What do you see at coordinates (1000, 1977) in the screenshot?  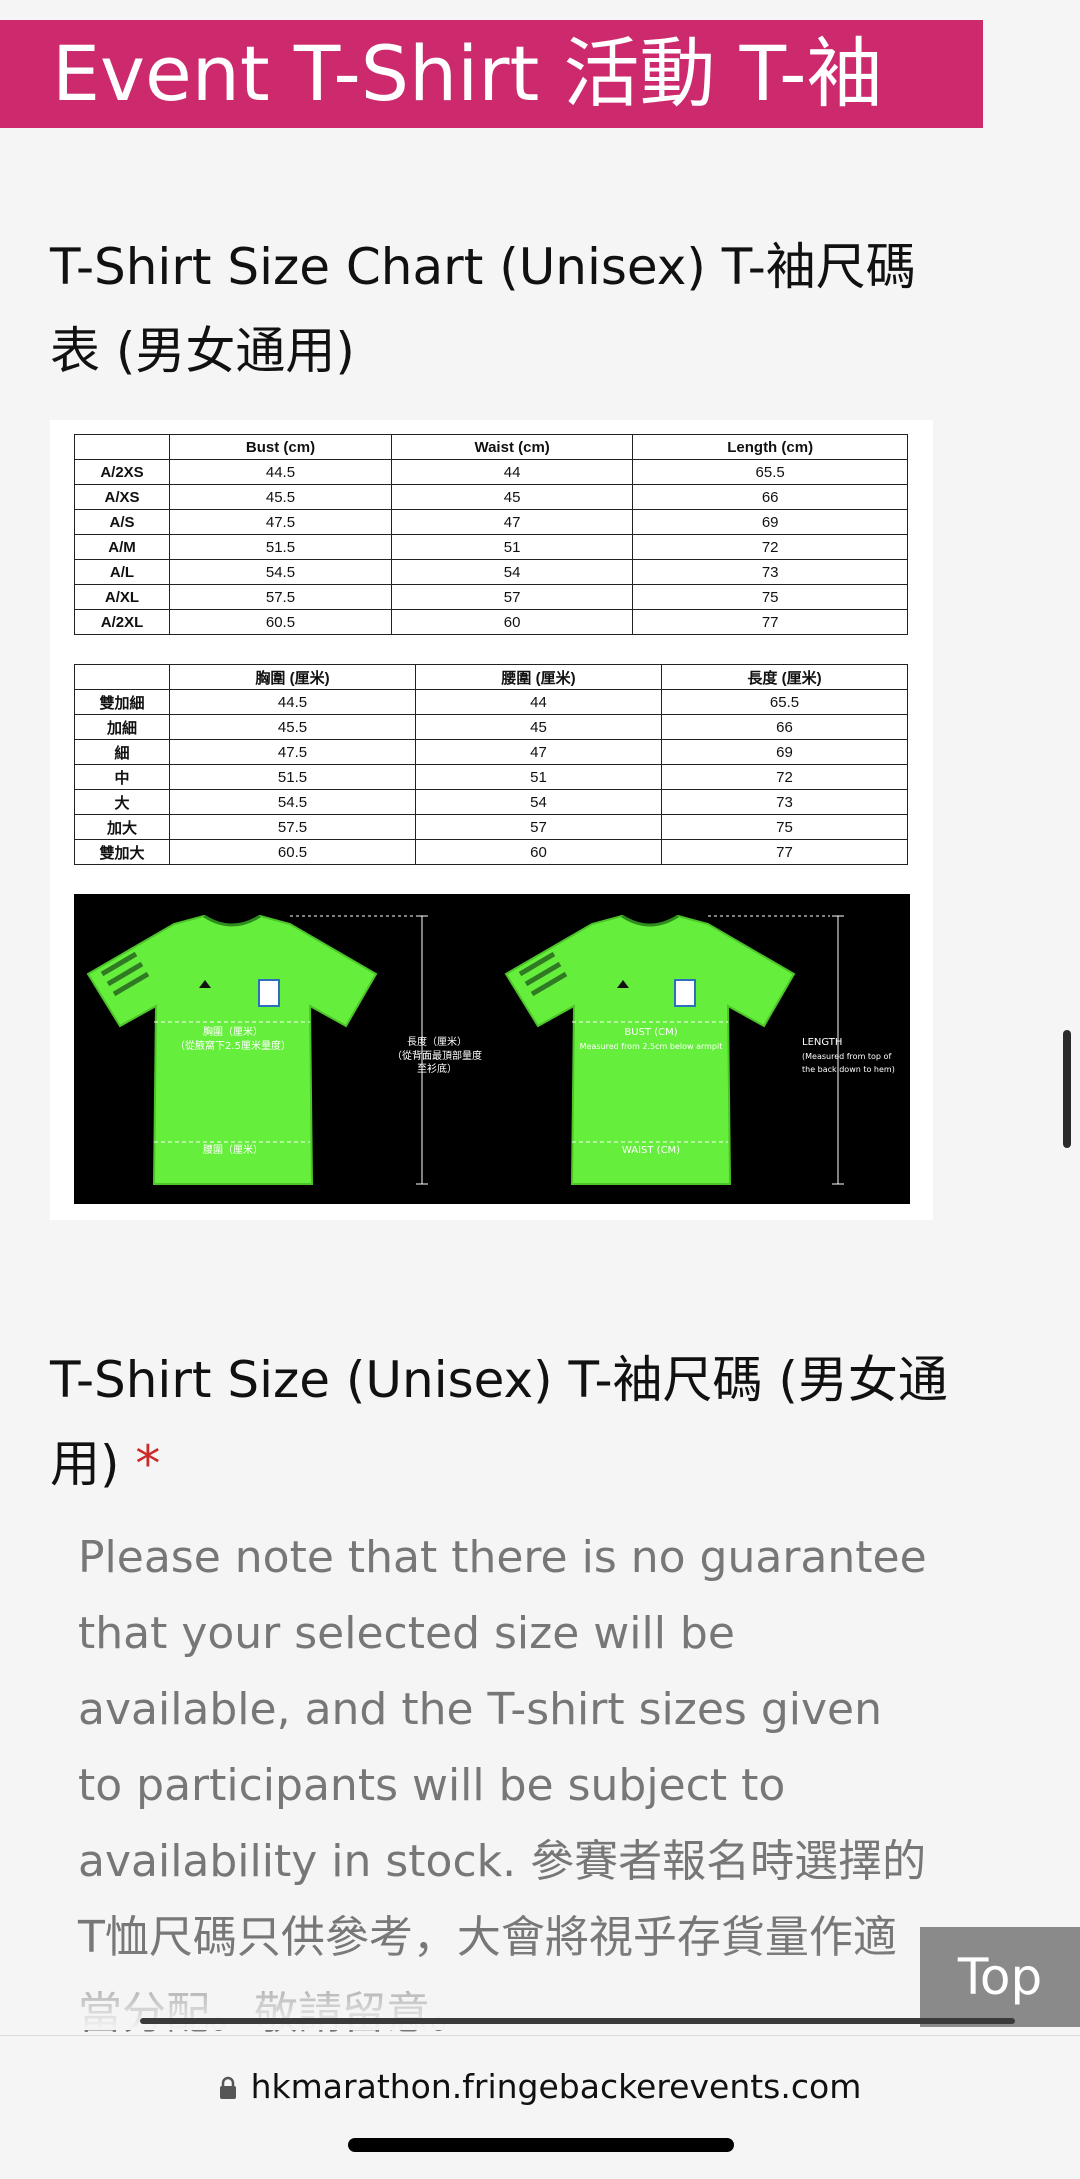 I see `back-to-top-button: Top` at bounding box center [1000, 1977].